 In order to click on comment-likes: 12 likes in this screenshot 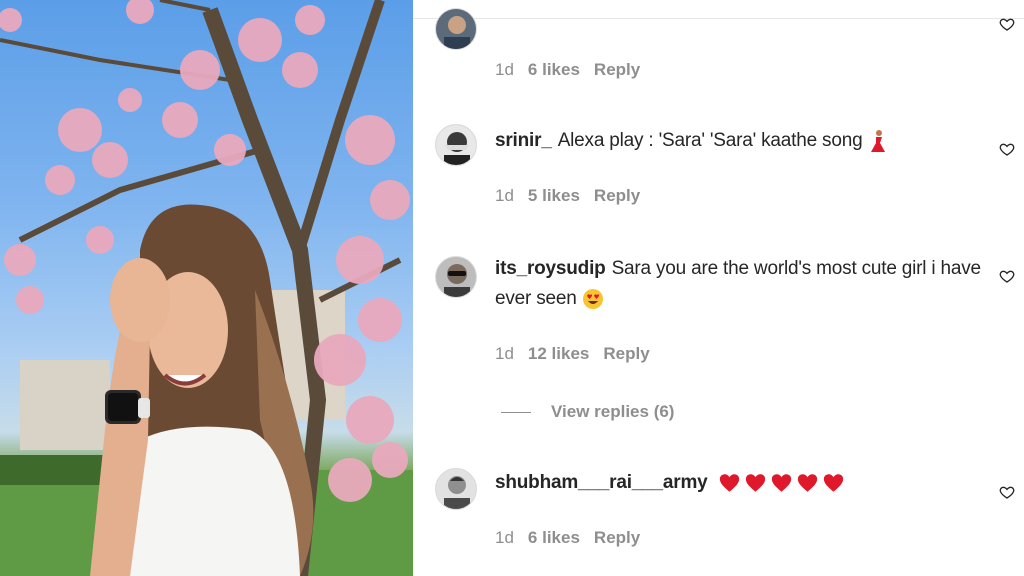, I will do `click(558, 354)`.